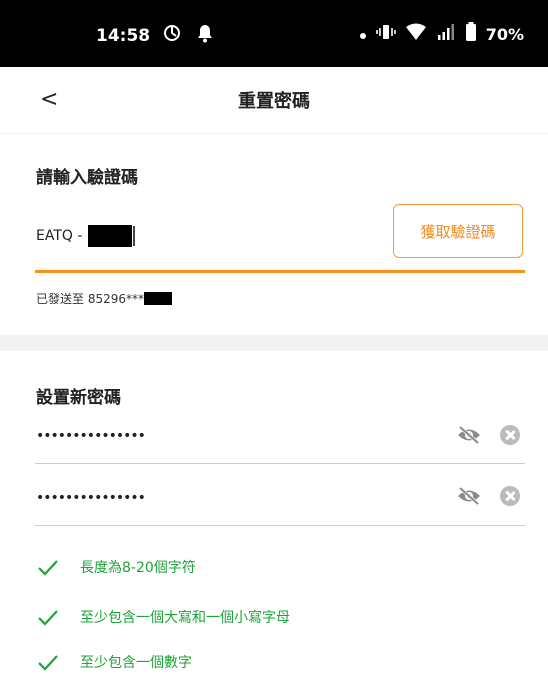 Image resolution: width=548 pixels, height=676 pixels. Describe the element at coordinates (59, 236) in the screenshot. I see `code-prefix: EATQ -` at that location.